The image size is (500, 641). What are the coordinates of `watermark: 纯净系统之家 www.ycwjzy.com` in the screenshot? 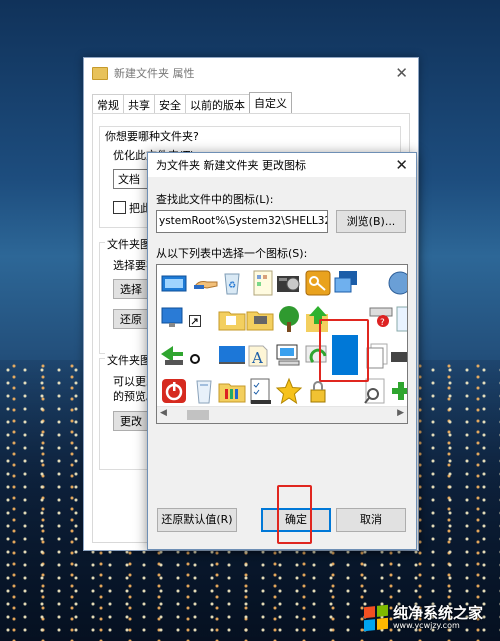 It's located at (424, 617).